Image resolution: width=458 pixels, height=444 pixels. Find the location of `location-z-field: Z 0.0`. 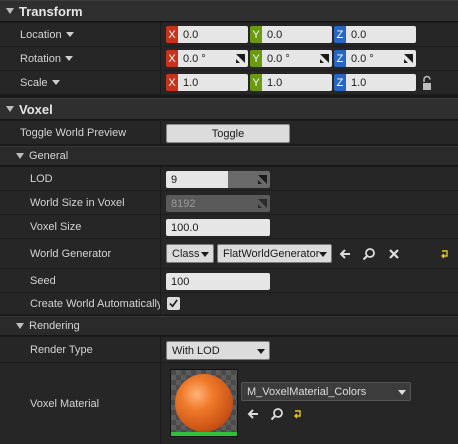

location-z-field: Z 0.0 is located at coordinates (375, 34).